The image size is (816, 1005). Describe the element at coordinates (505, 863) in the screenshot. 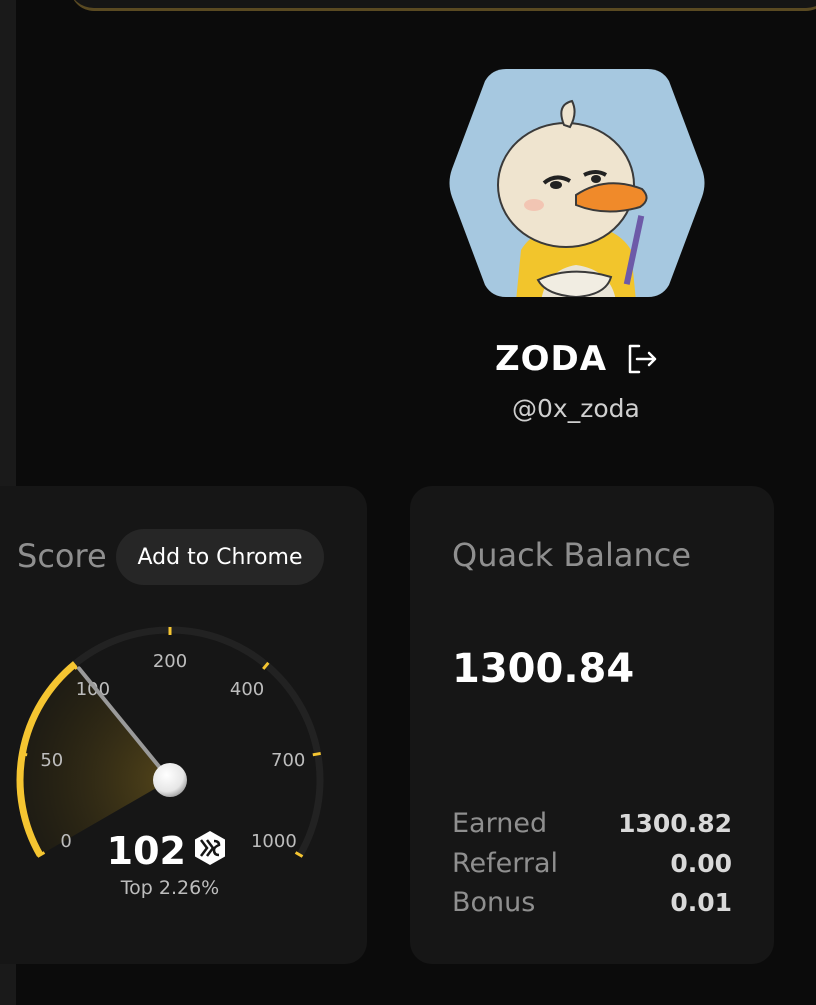

I see `stat-label: Referral` at that location.